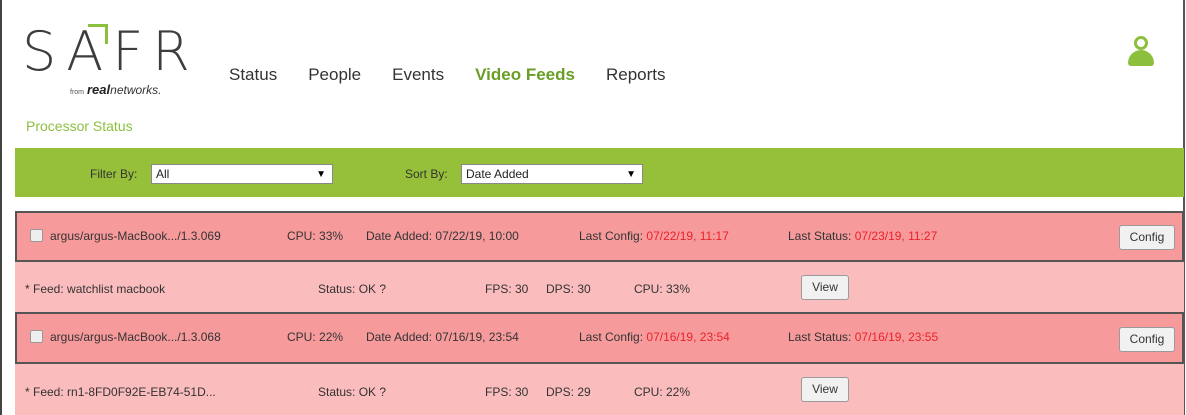 The image size is (1186, 415). I want to click on feed-cpu: CPU: 33%, so click(662, 289).